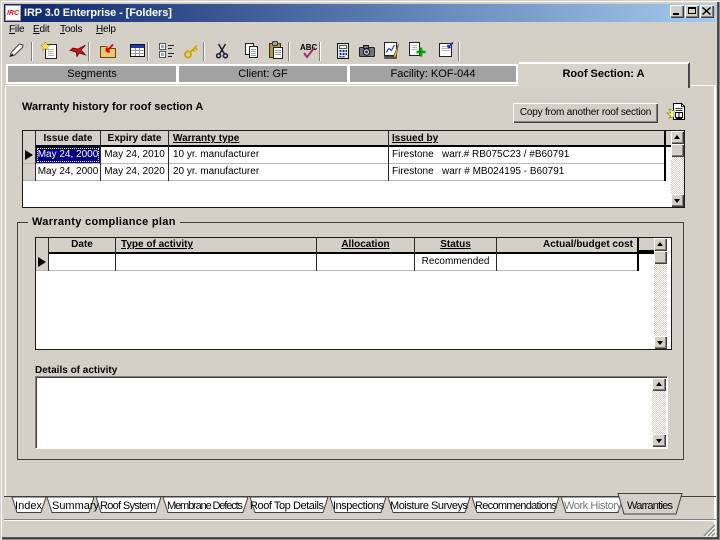 This screenshot has width=720, height=540. I want to click on svg-text: Work History, so click(593, 506).